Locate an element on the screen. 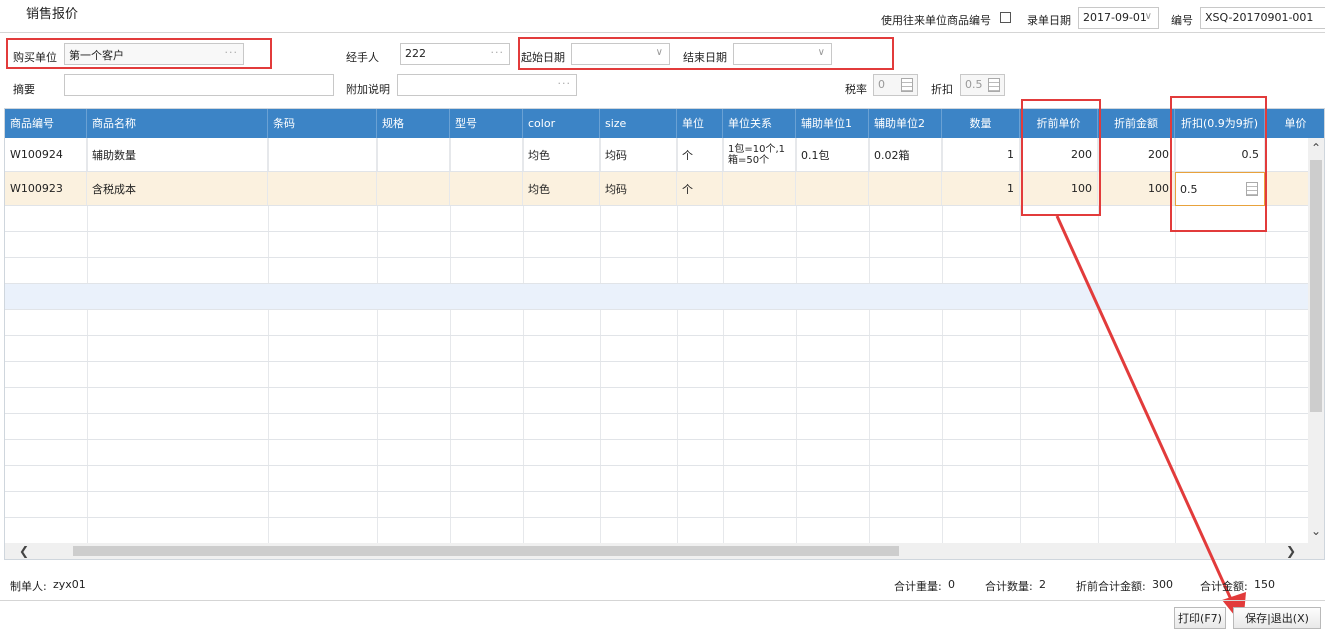 This screenshot has height=642, width=1325. pre-total-amount-label: 折前合计金额: is located at coordinates (1111, 586).